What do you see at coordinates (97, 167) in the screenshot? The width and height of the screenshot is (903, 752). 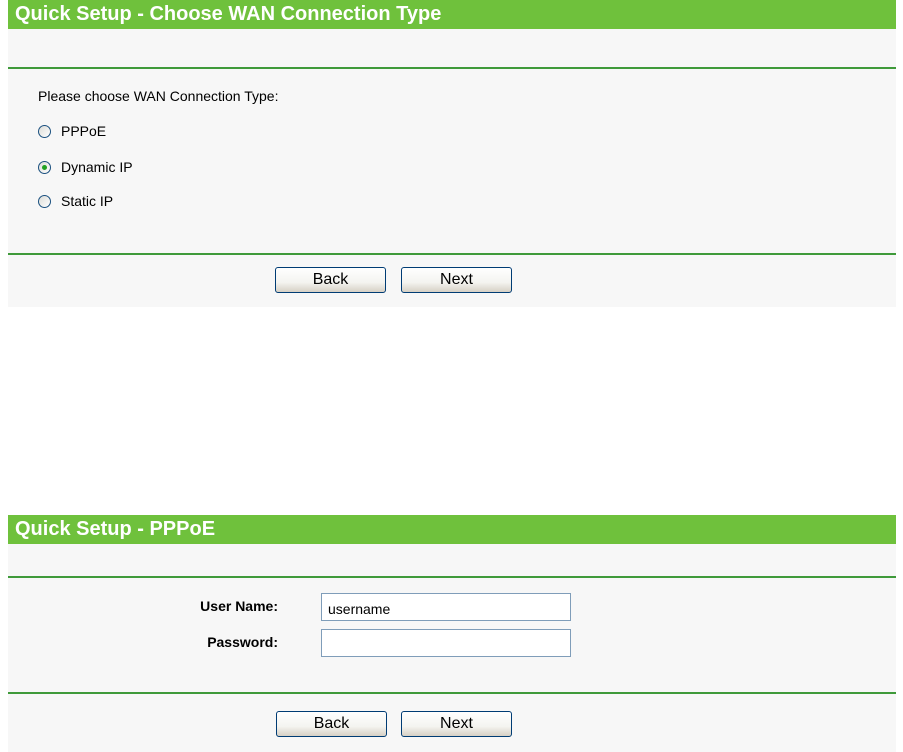 I see `radio-label-dynamic-ip: Dynamic IP` at bounding box center [97, 167].